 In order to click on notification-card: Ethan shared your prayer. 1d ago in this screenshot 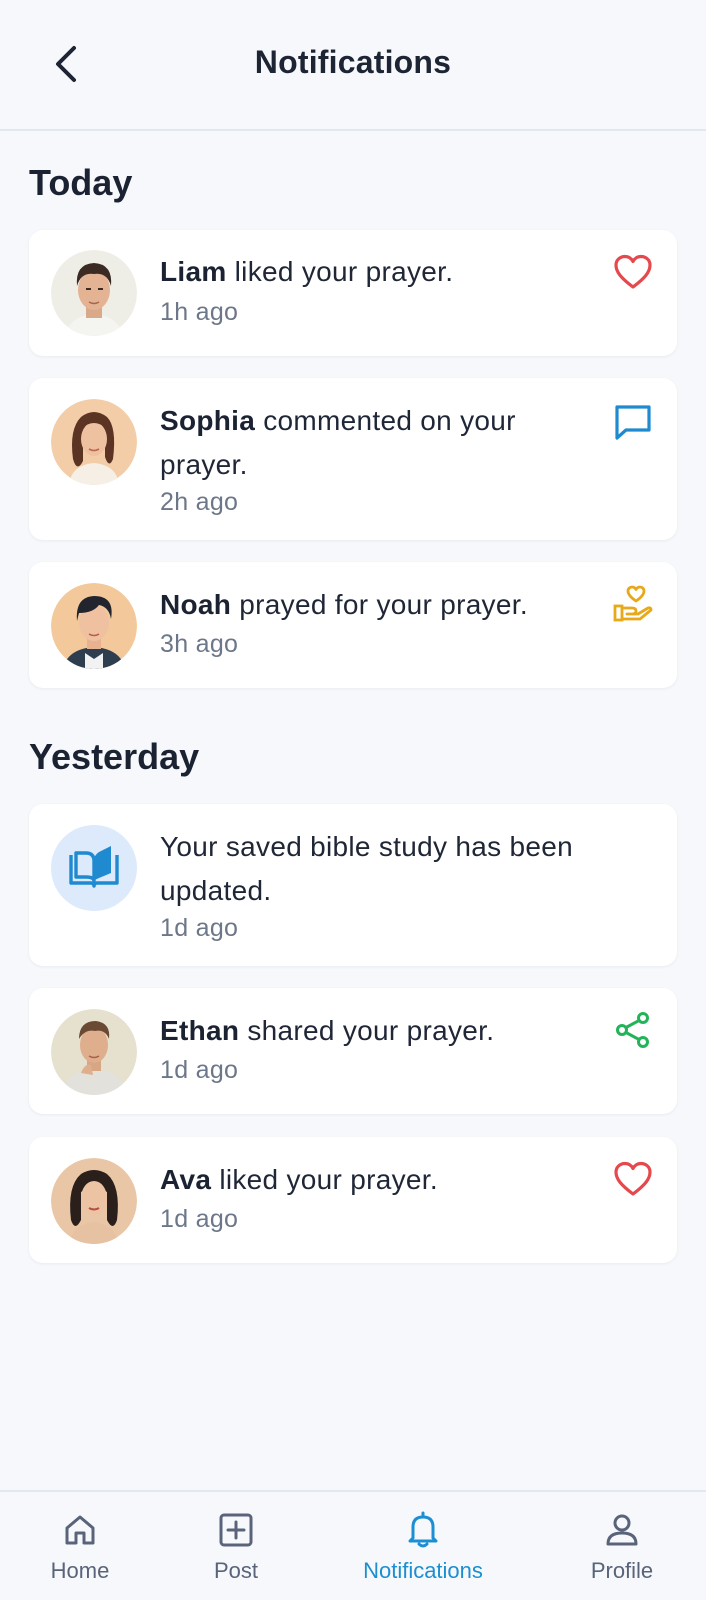, I will do `click(353, 1051)`.